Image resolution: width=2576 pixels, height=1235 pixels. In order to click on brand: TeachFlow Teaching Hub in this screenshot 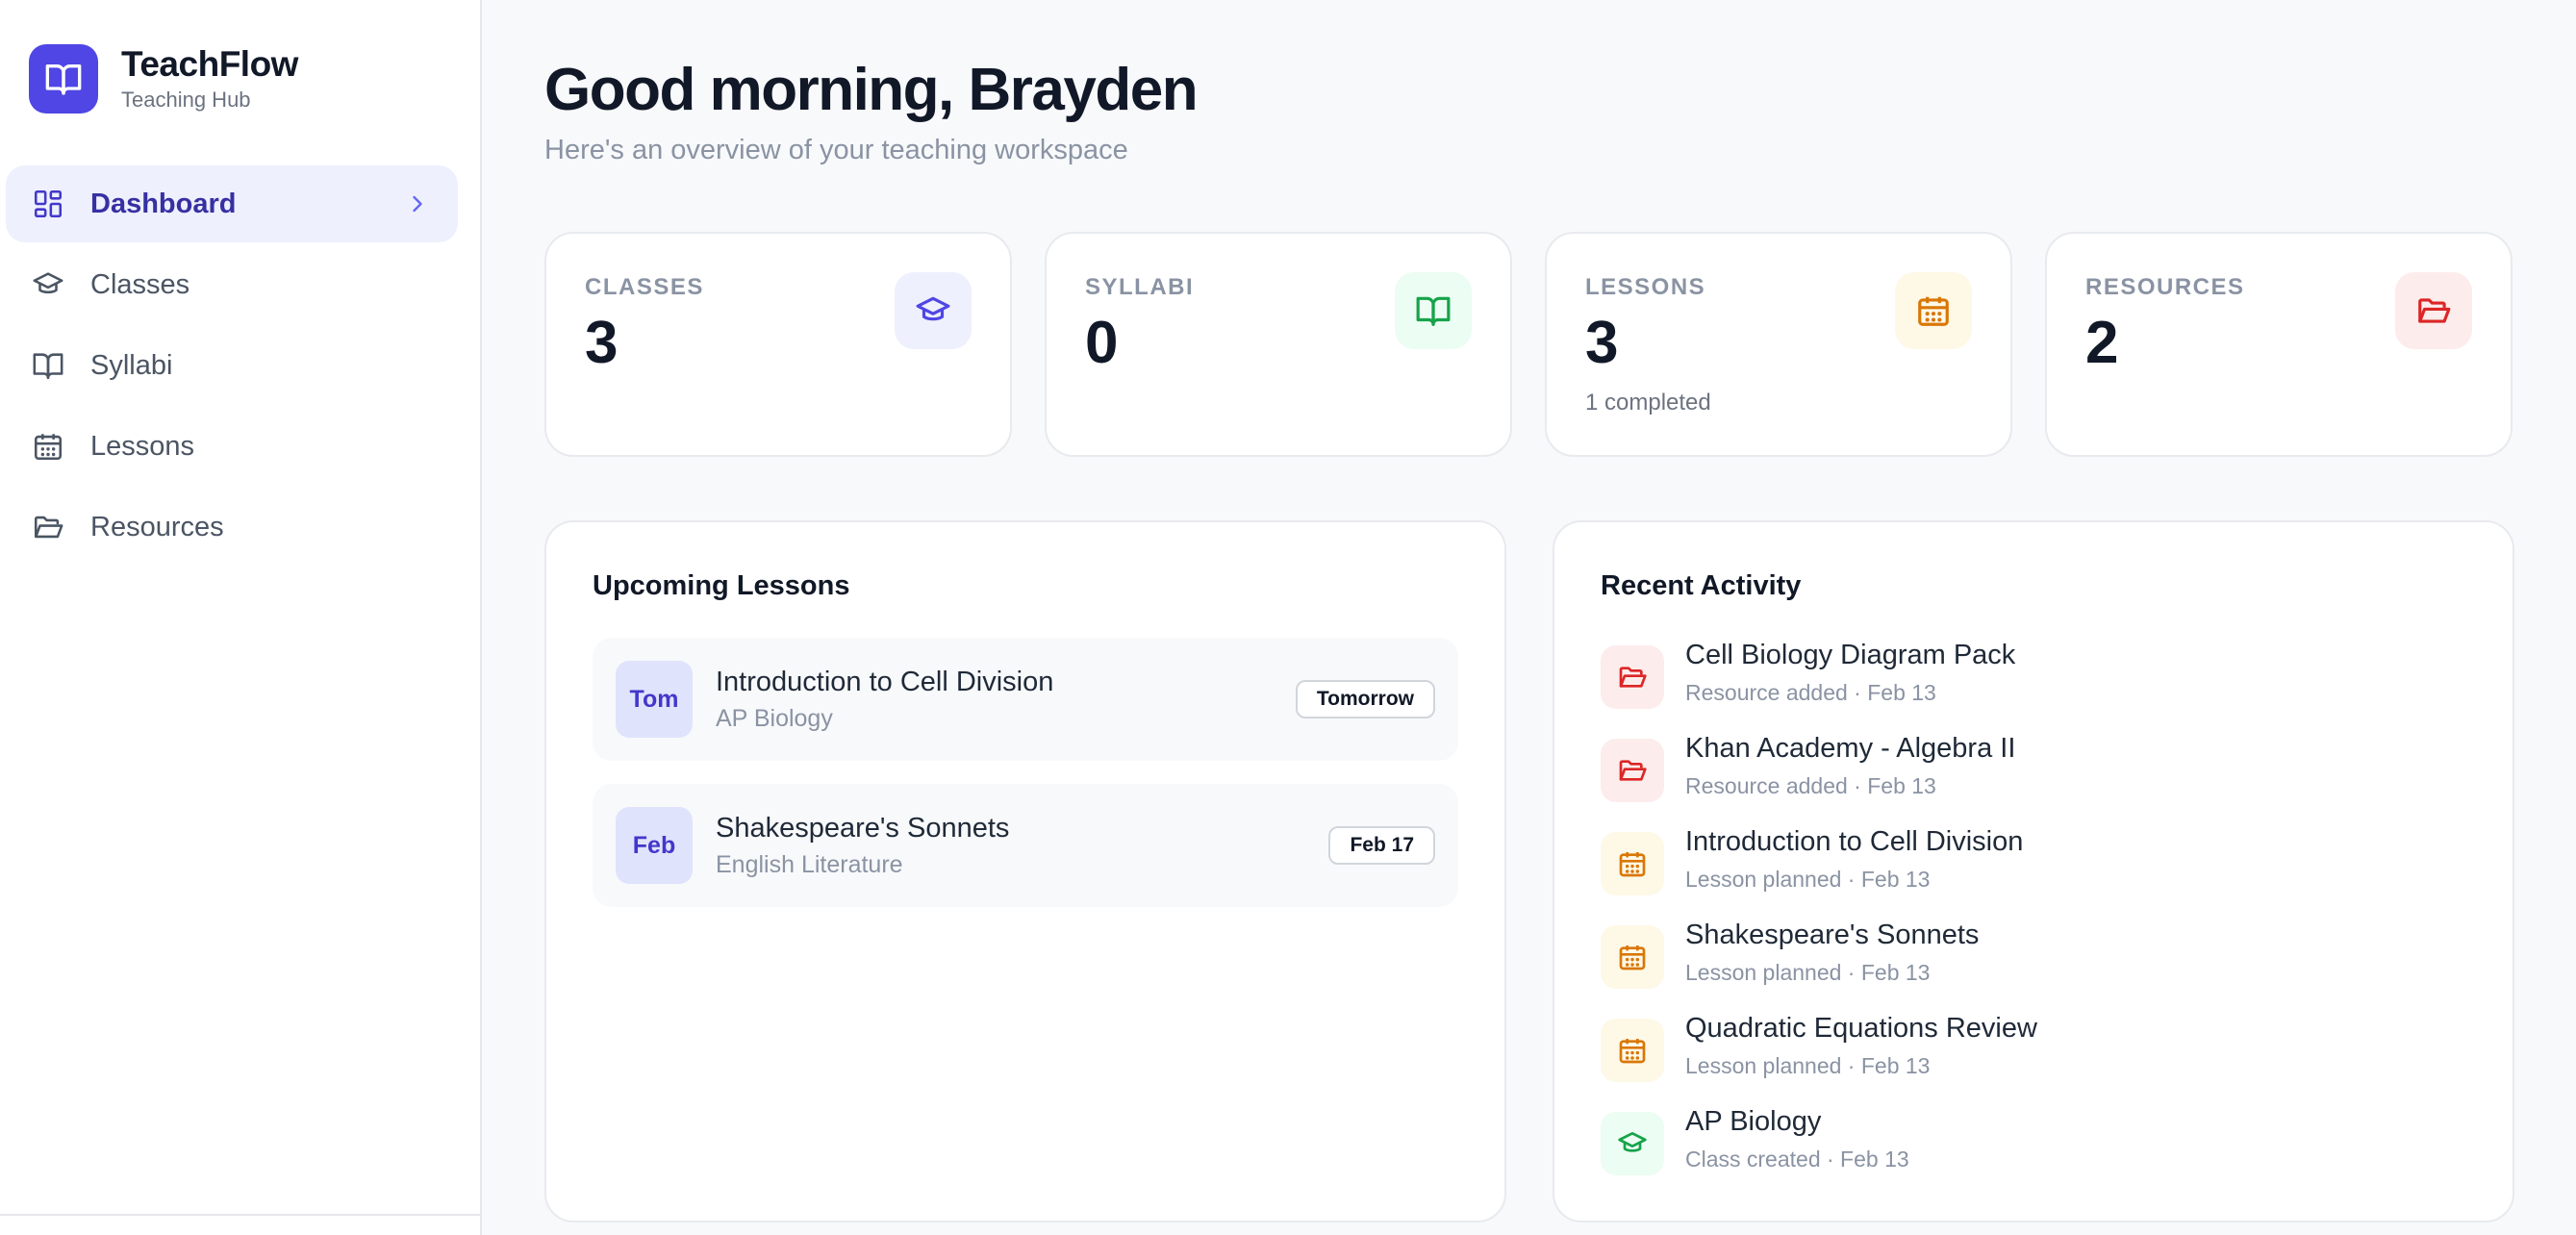, I will do `click(164, 78)`.